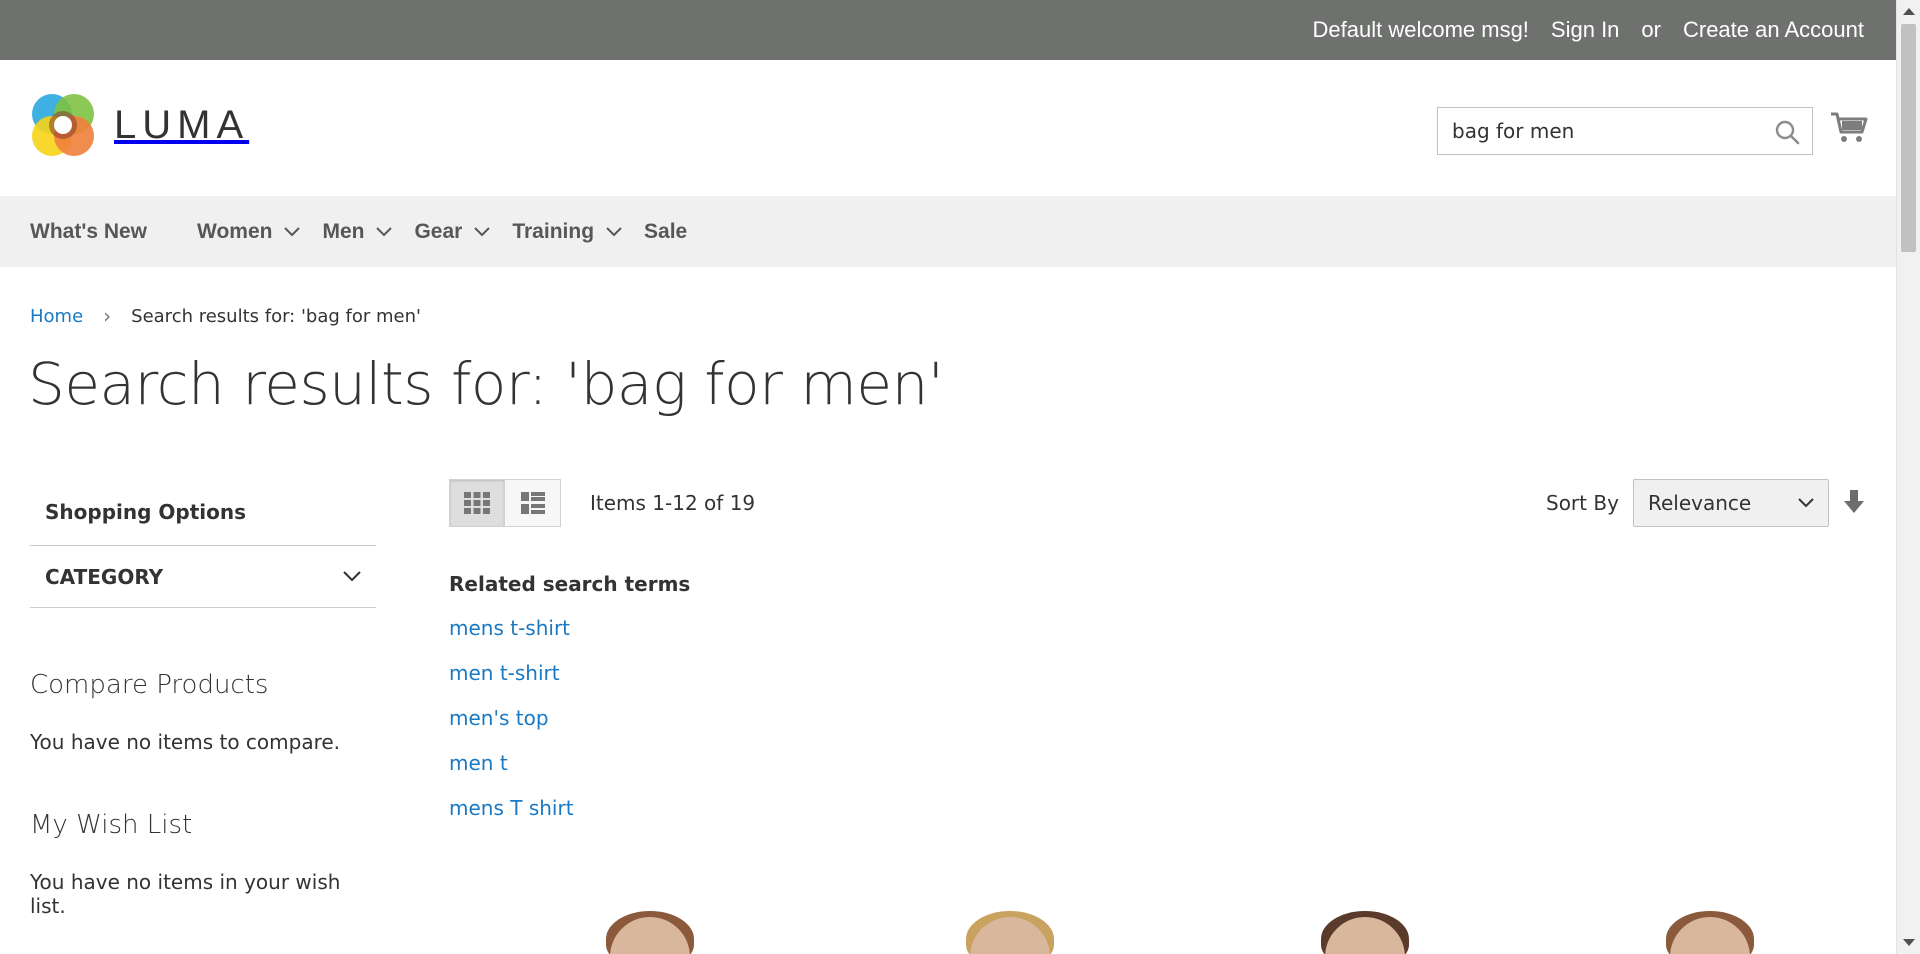 The width and height of the screenshot is (1920, 954). I want to click on sign-in-link: Sign In, so click(1585, 30).